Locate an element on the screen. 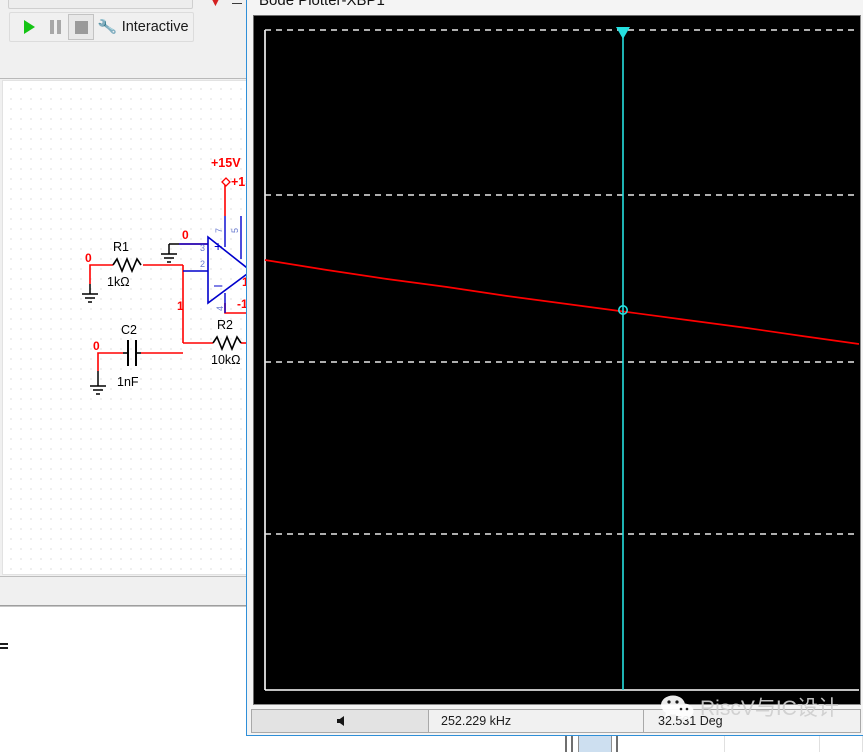  capacitor-c2-ref: C2 is located at coordinates (129, 330).